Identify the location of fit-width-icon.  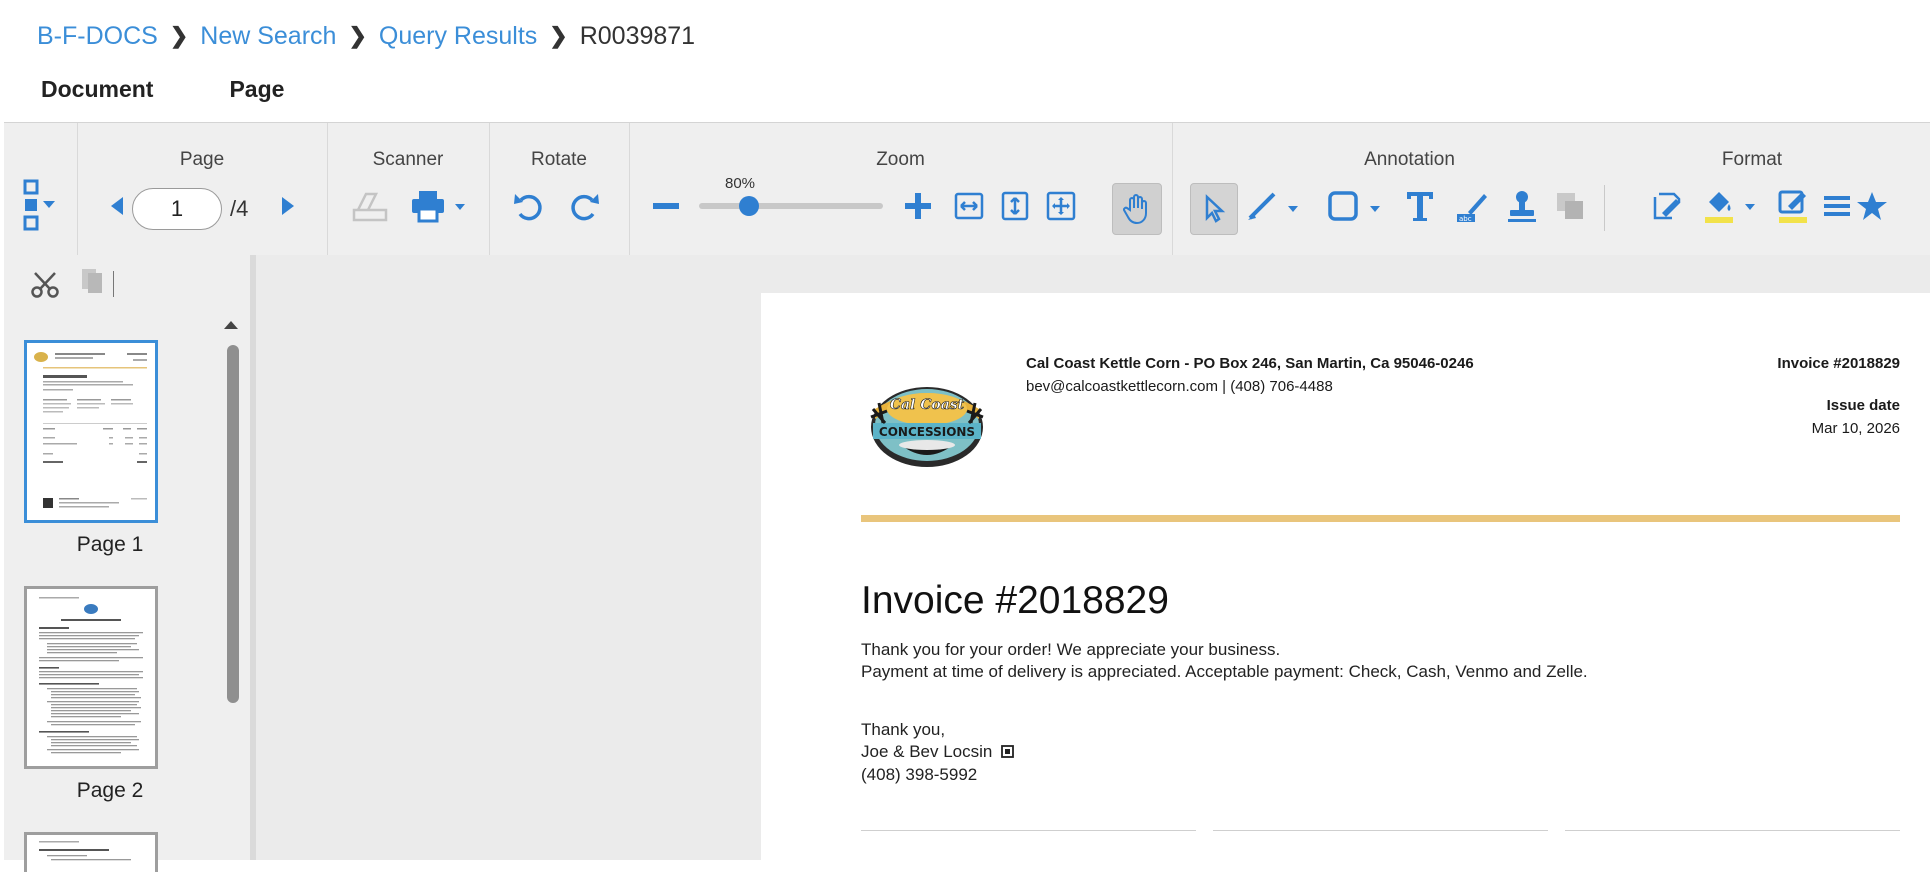
(969, 206).